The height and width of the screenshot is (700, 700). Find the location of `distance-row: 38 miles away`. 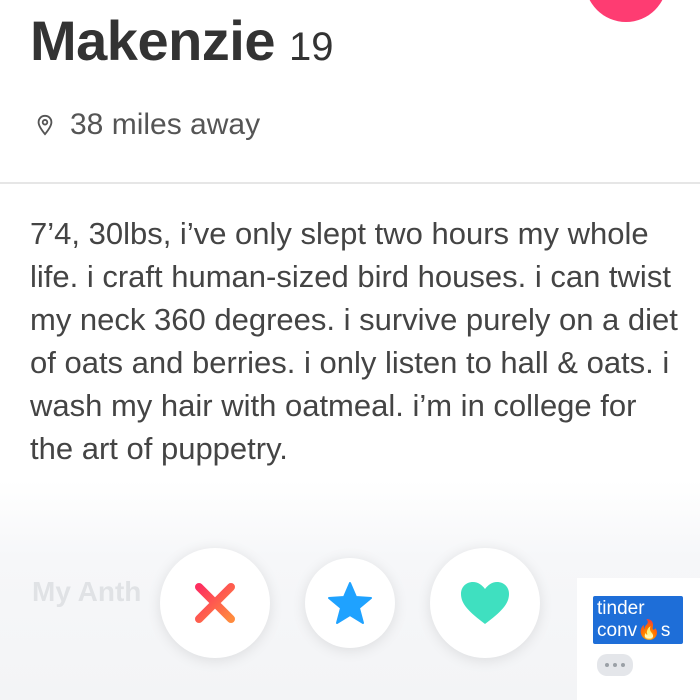

distance-row: 38 miles away is located at coordinates (147, 125).